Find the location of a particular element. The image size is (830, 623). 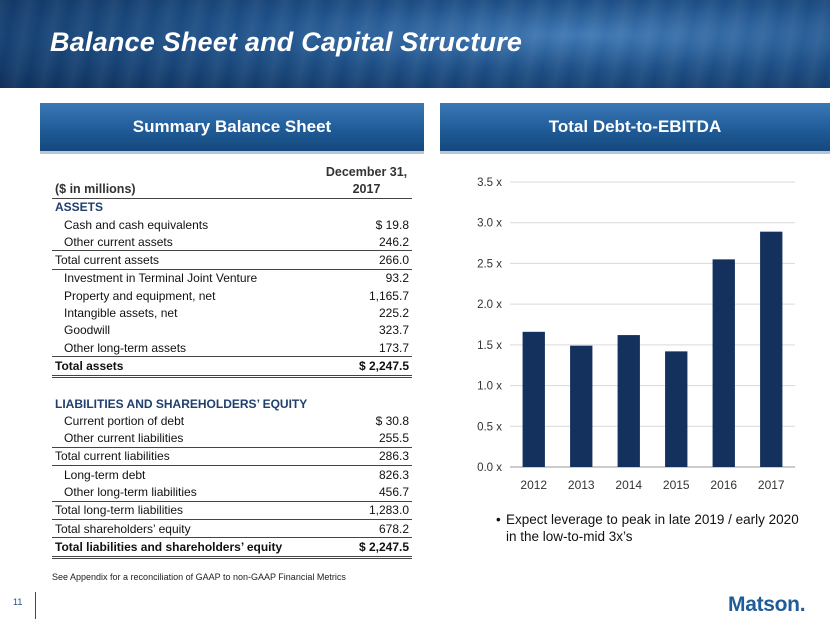

table-row: Other long-term liabilities 456.7 is located at coordinates (232, 492).